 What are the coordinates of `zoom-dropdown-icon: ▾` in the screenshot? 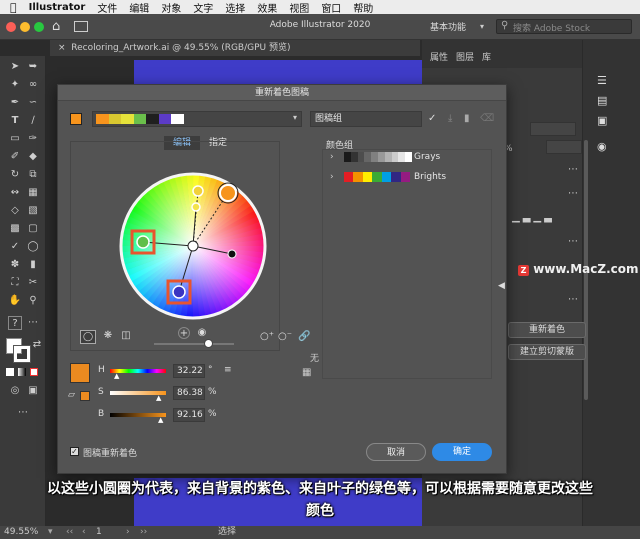 It's located at (50, 532).